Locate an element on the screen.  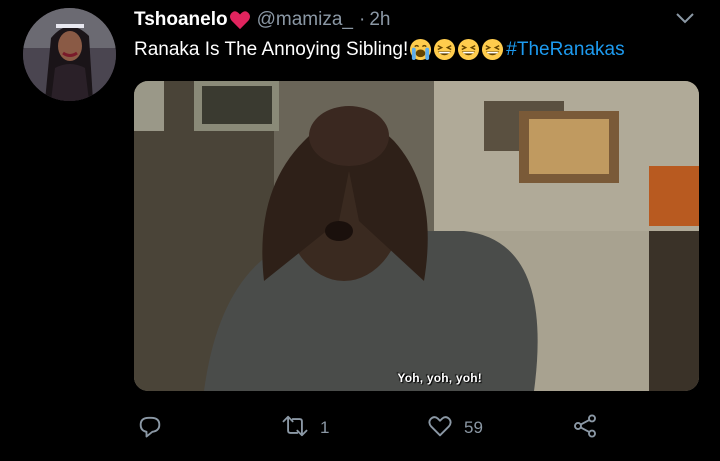
share-button is located at coordinates (585, 428).